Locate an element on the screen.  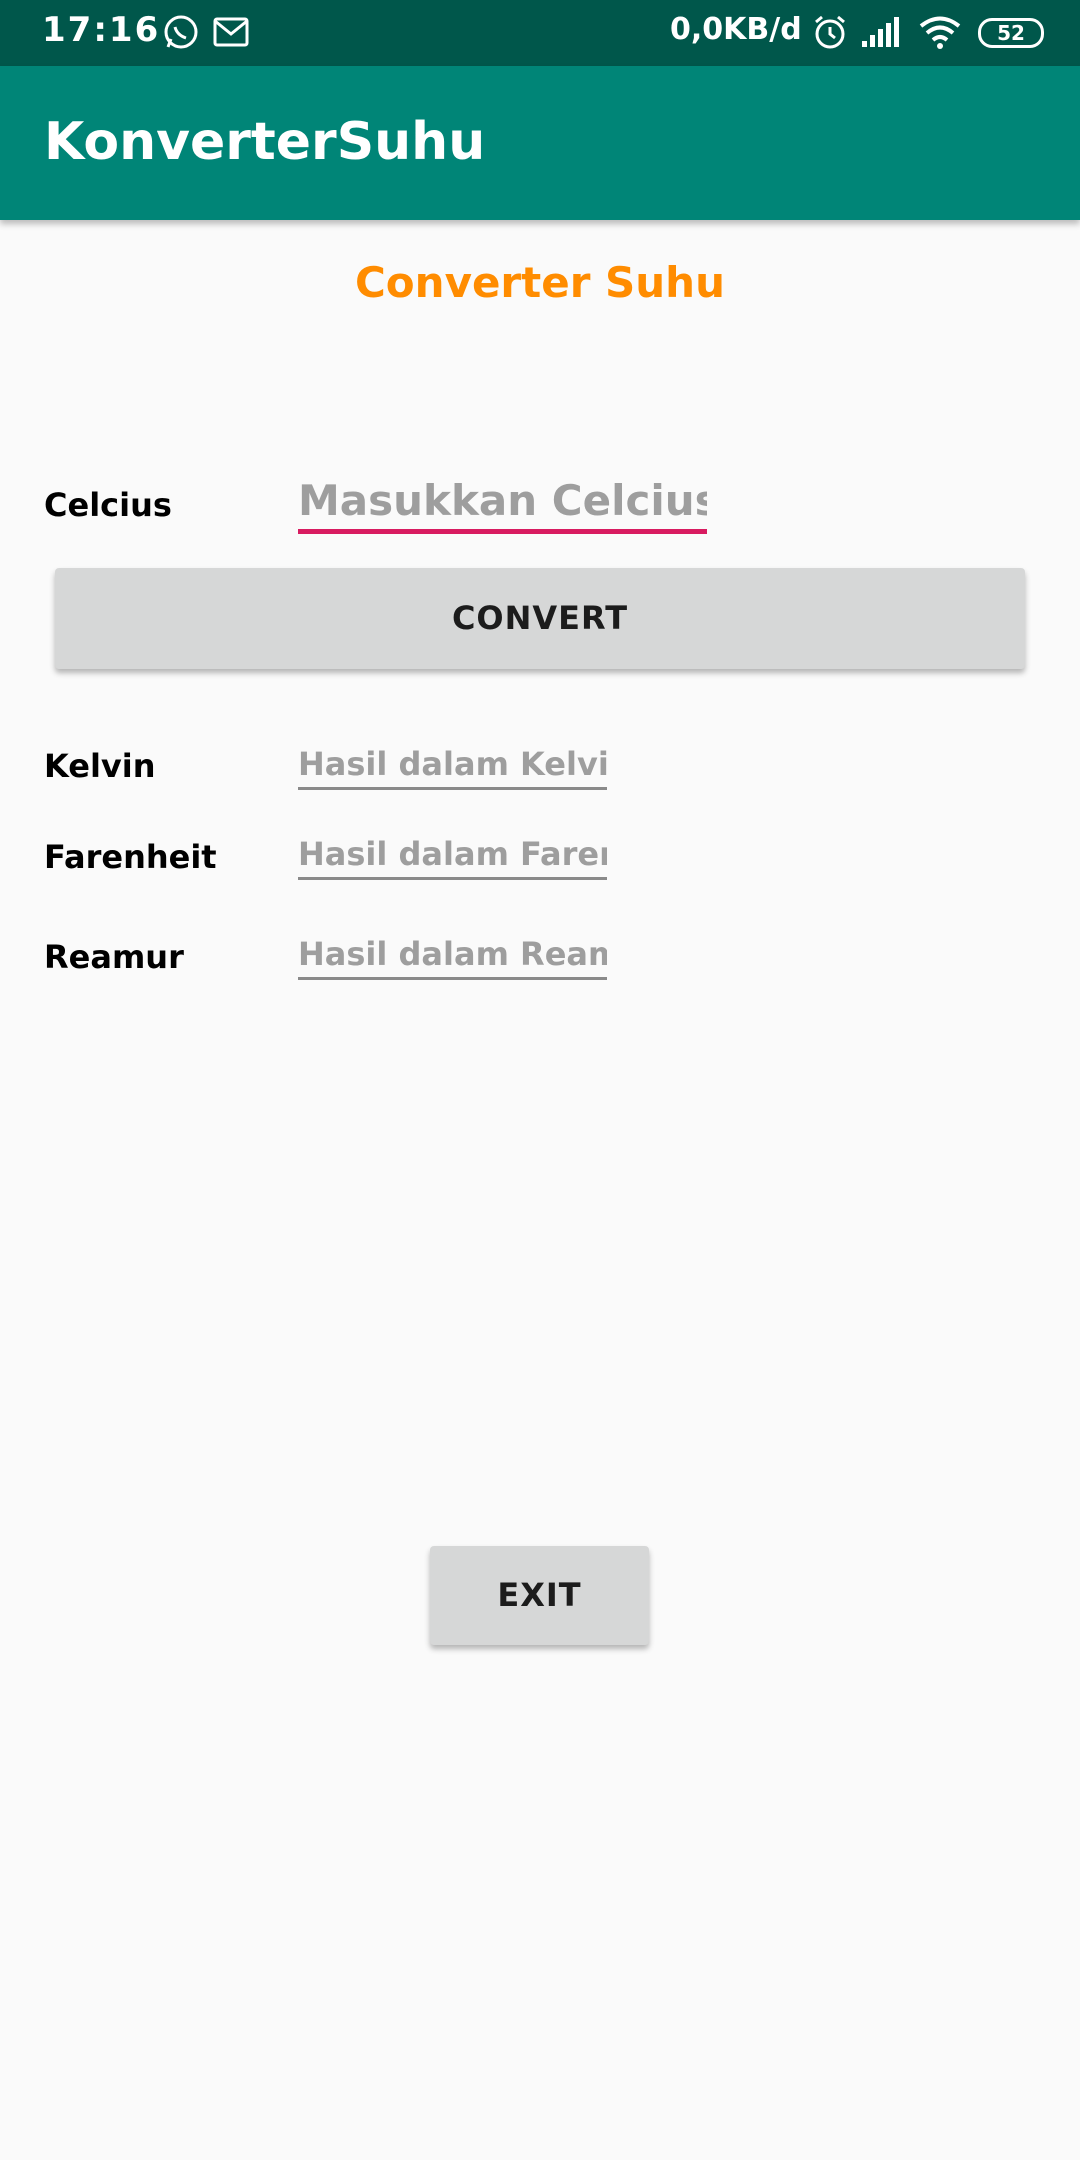
reamur-label: Reamur is located at coordinates (114, 957).